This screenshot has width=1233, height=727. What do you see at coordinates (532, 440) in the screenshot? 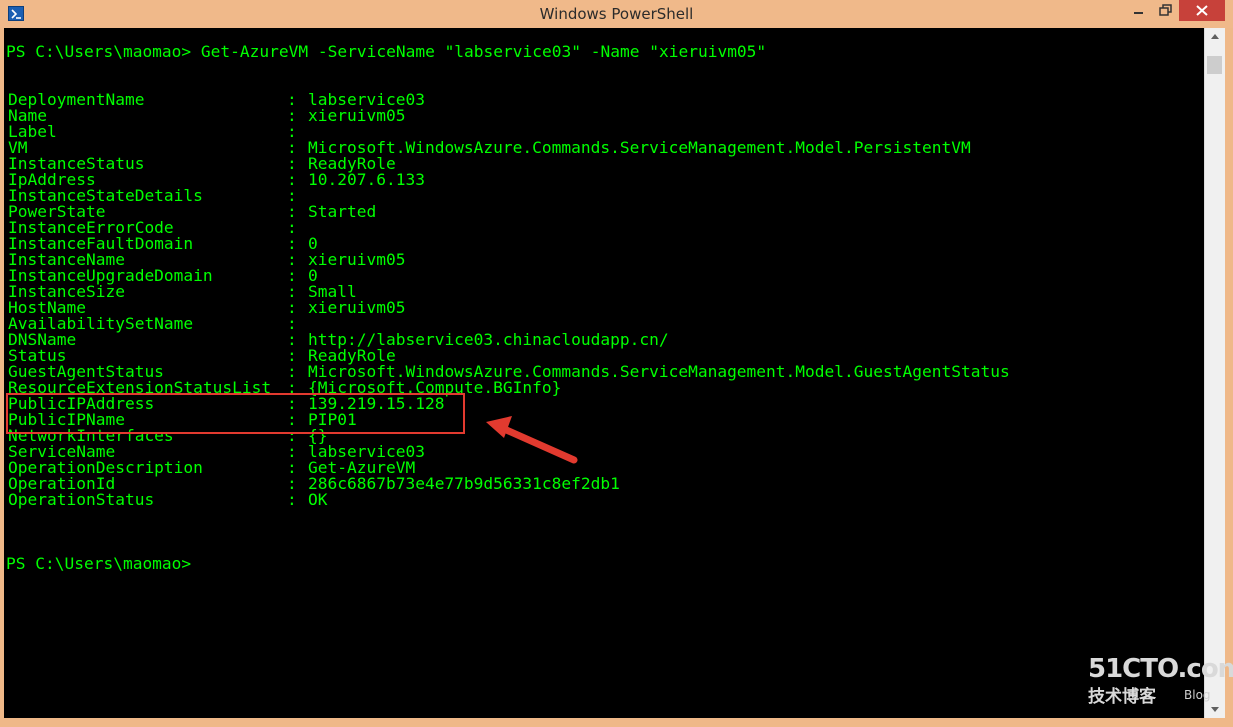
I see `red-arrow-icon` at bounding box center [532, 440].